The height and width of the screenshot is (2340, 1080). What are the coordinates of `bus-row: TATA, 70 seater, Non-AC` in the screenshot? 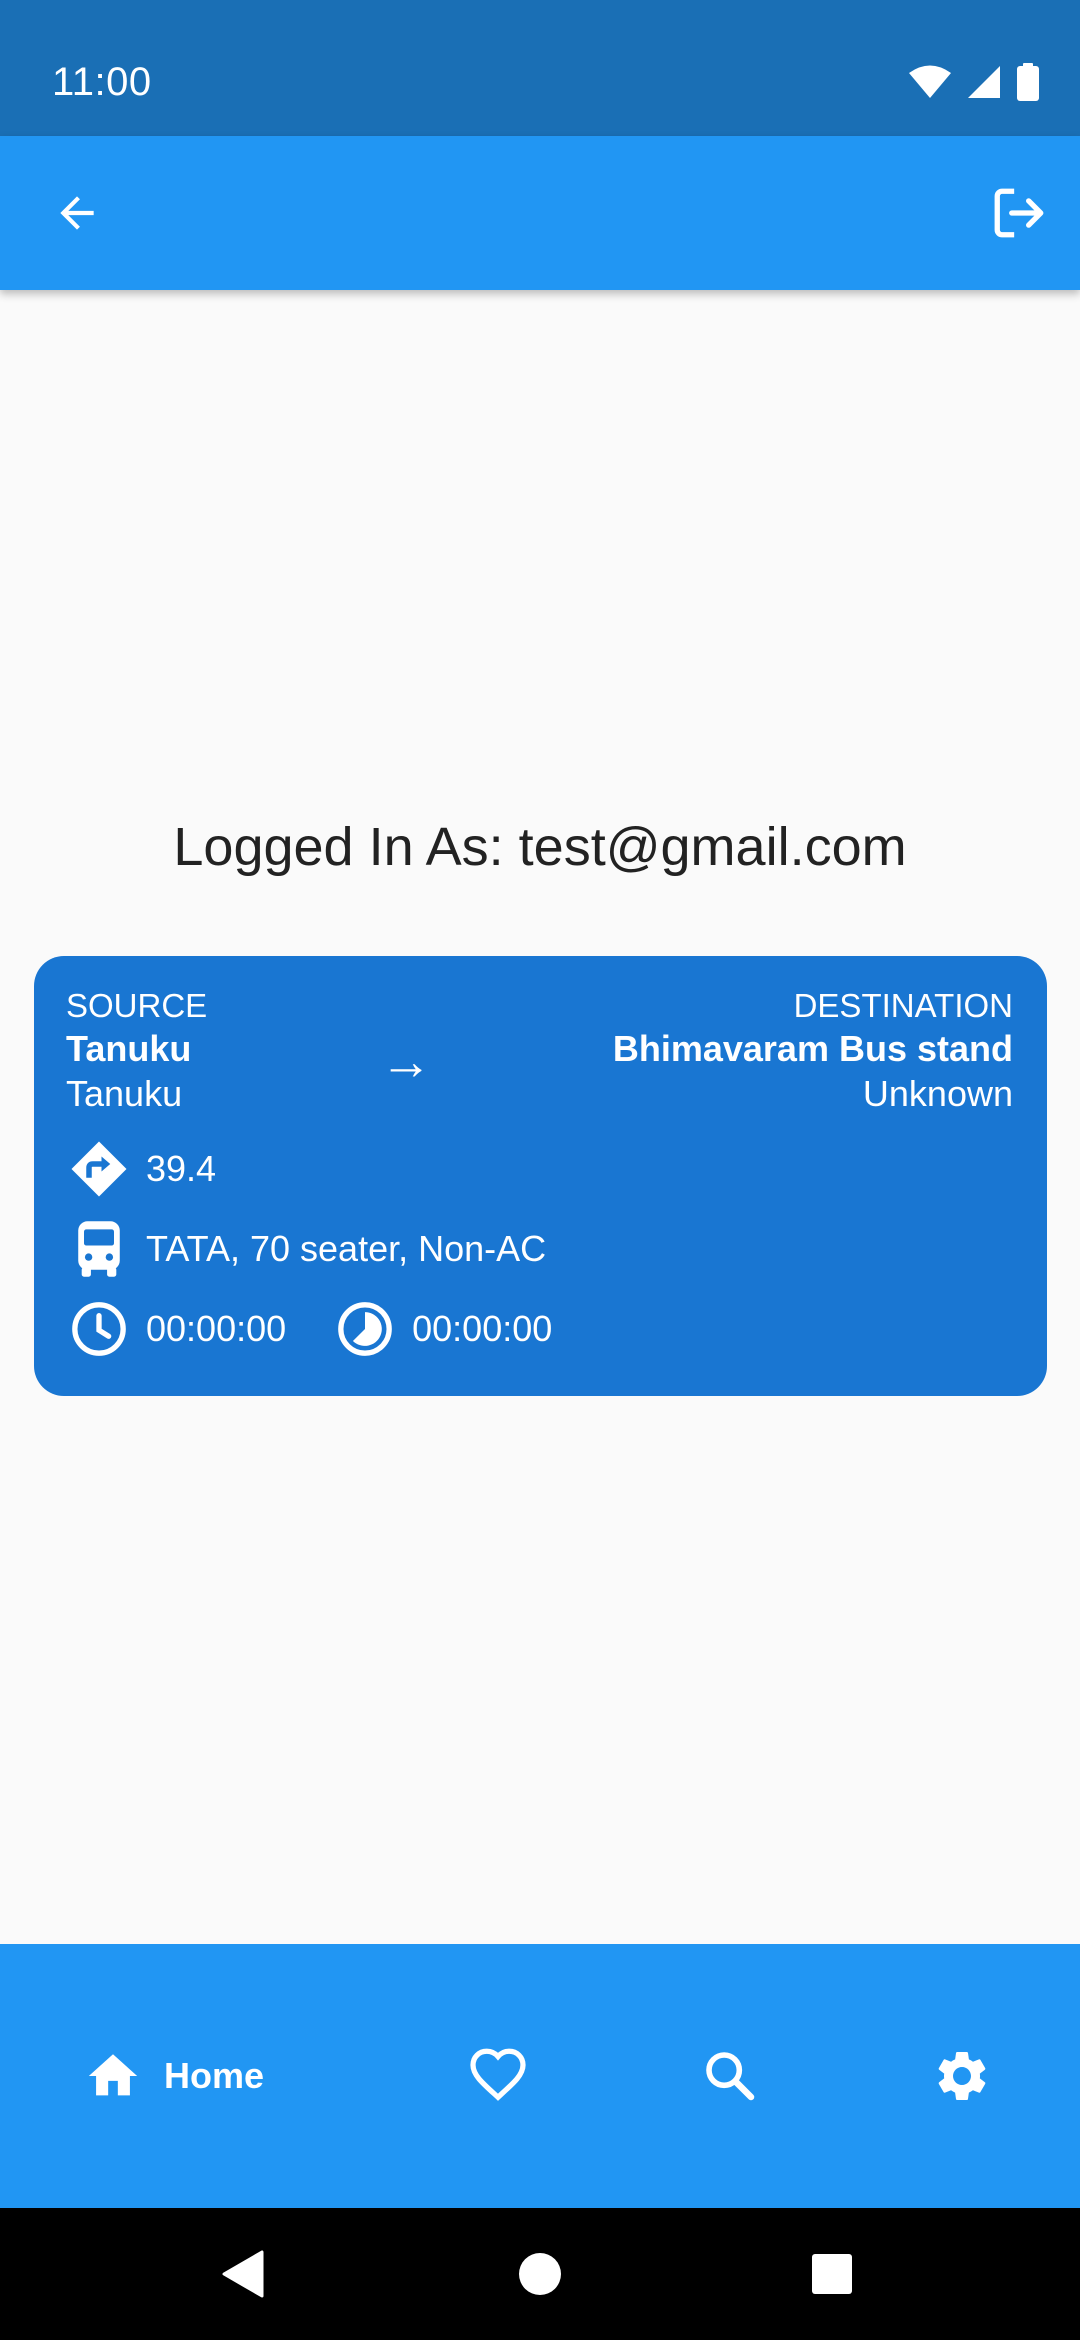 It's located at (307, 1249).